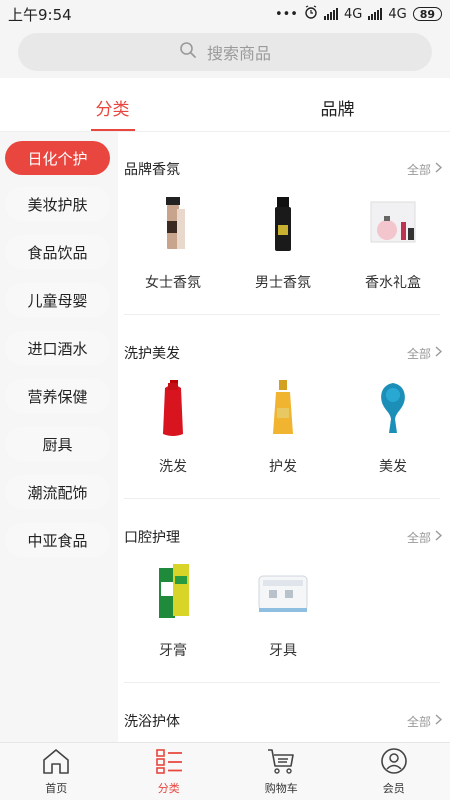 The width and height of the screenshot is (450, 800). I want to click on product-label: 牙膏, so click(173, 651).